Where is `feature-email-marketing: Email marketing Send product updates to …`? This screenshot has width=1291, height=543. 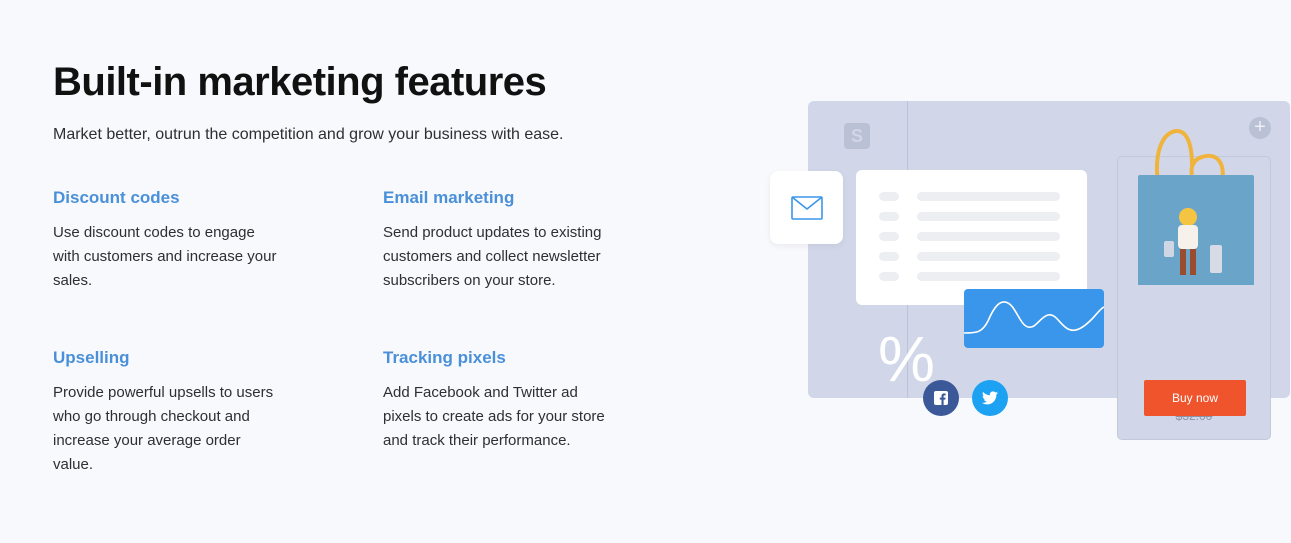
feature-email-marketing: Email marketing Send product updates to … is located at coordinates (498, 240).